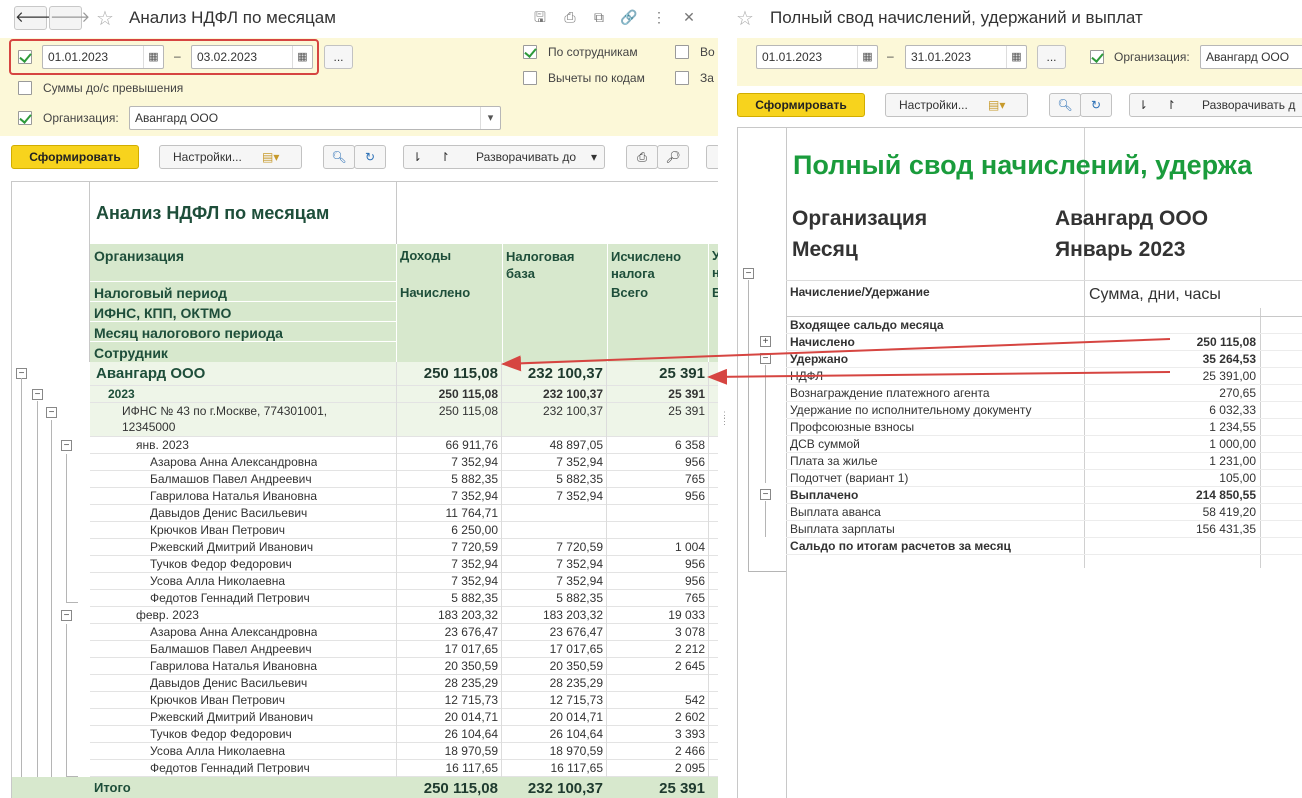 The image size is (1302, 798). What do you see at coordinates (34, 18) in the screenshot?
I see `back-button: 🡐` at bounding box center [34, 18].